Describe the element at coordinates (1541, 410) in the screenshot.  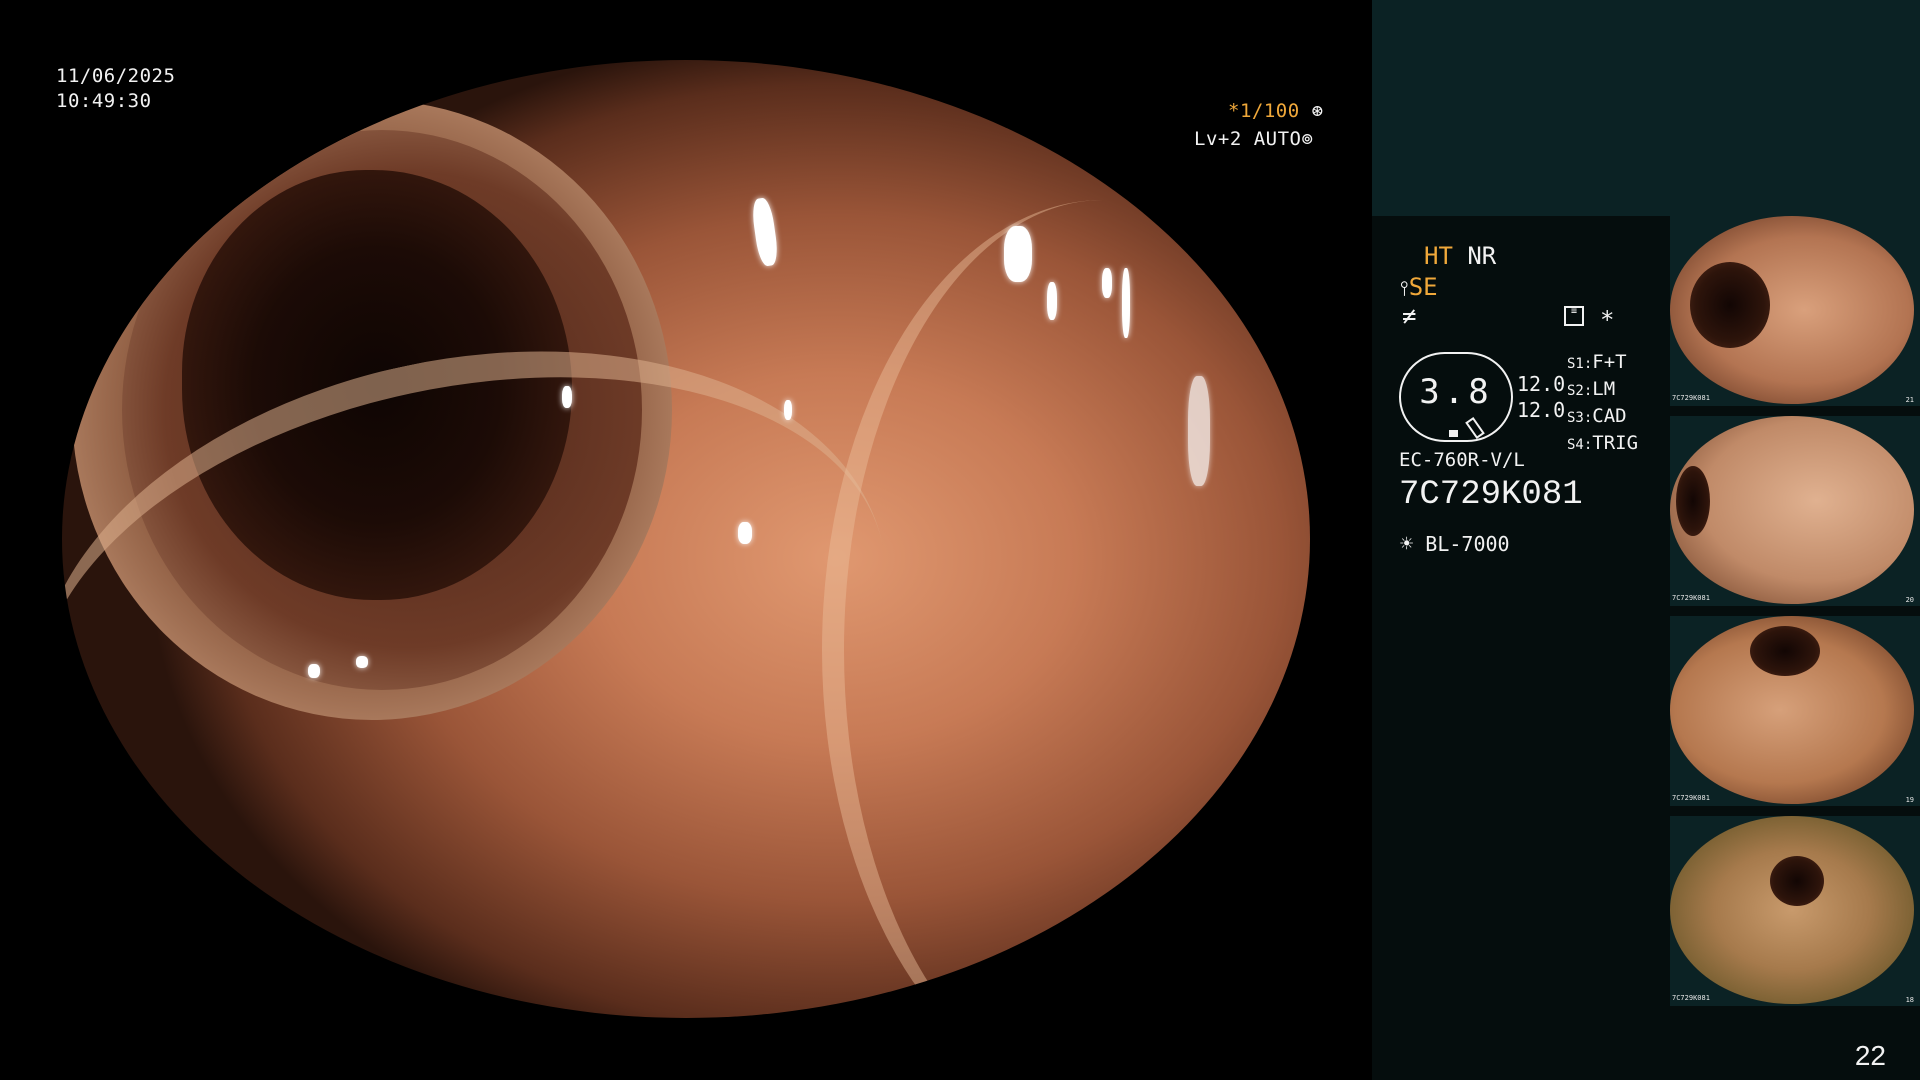
I see `scale-value-lower: 12.0` at that location.